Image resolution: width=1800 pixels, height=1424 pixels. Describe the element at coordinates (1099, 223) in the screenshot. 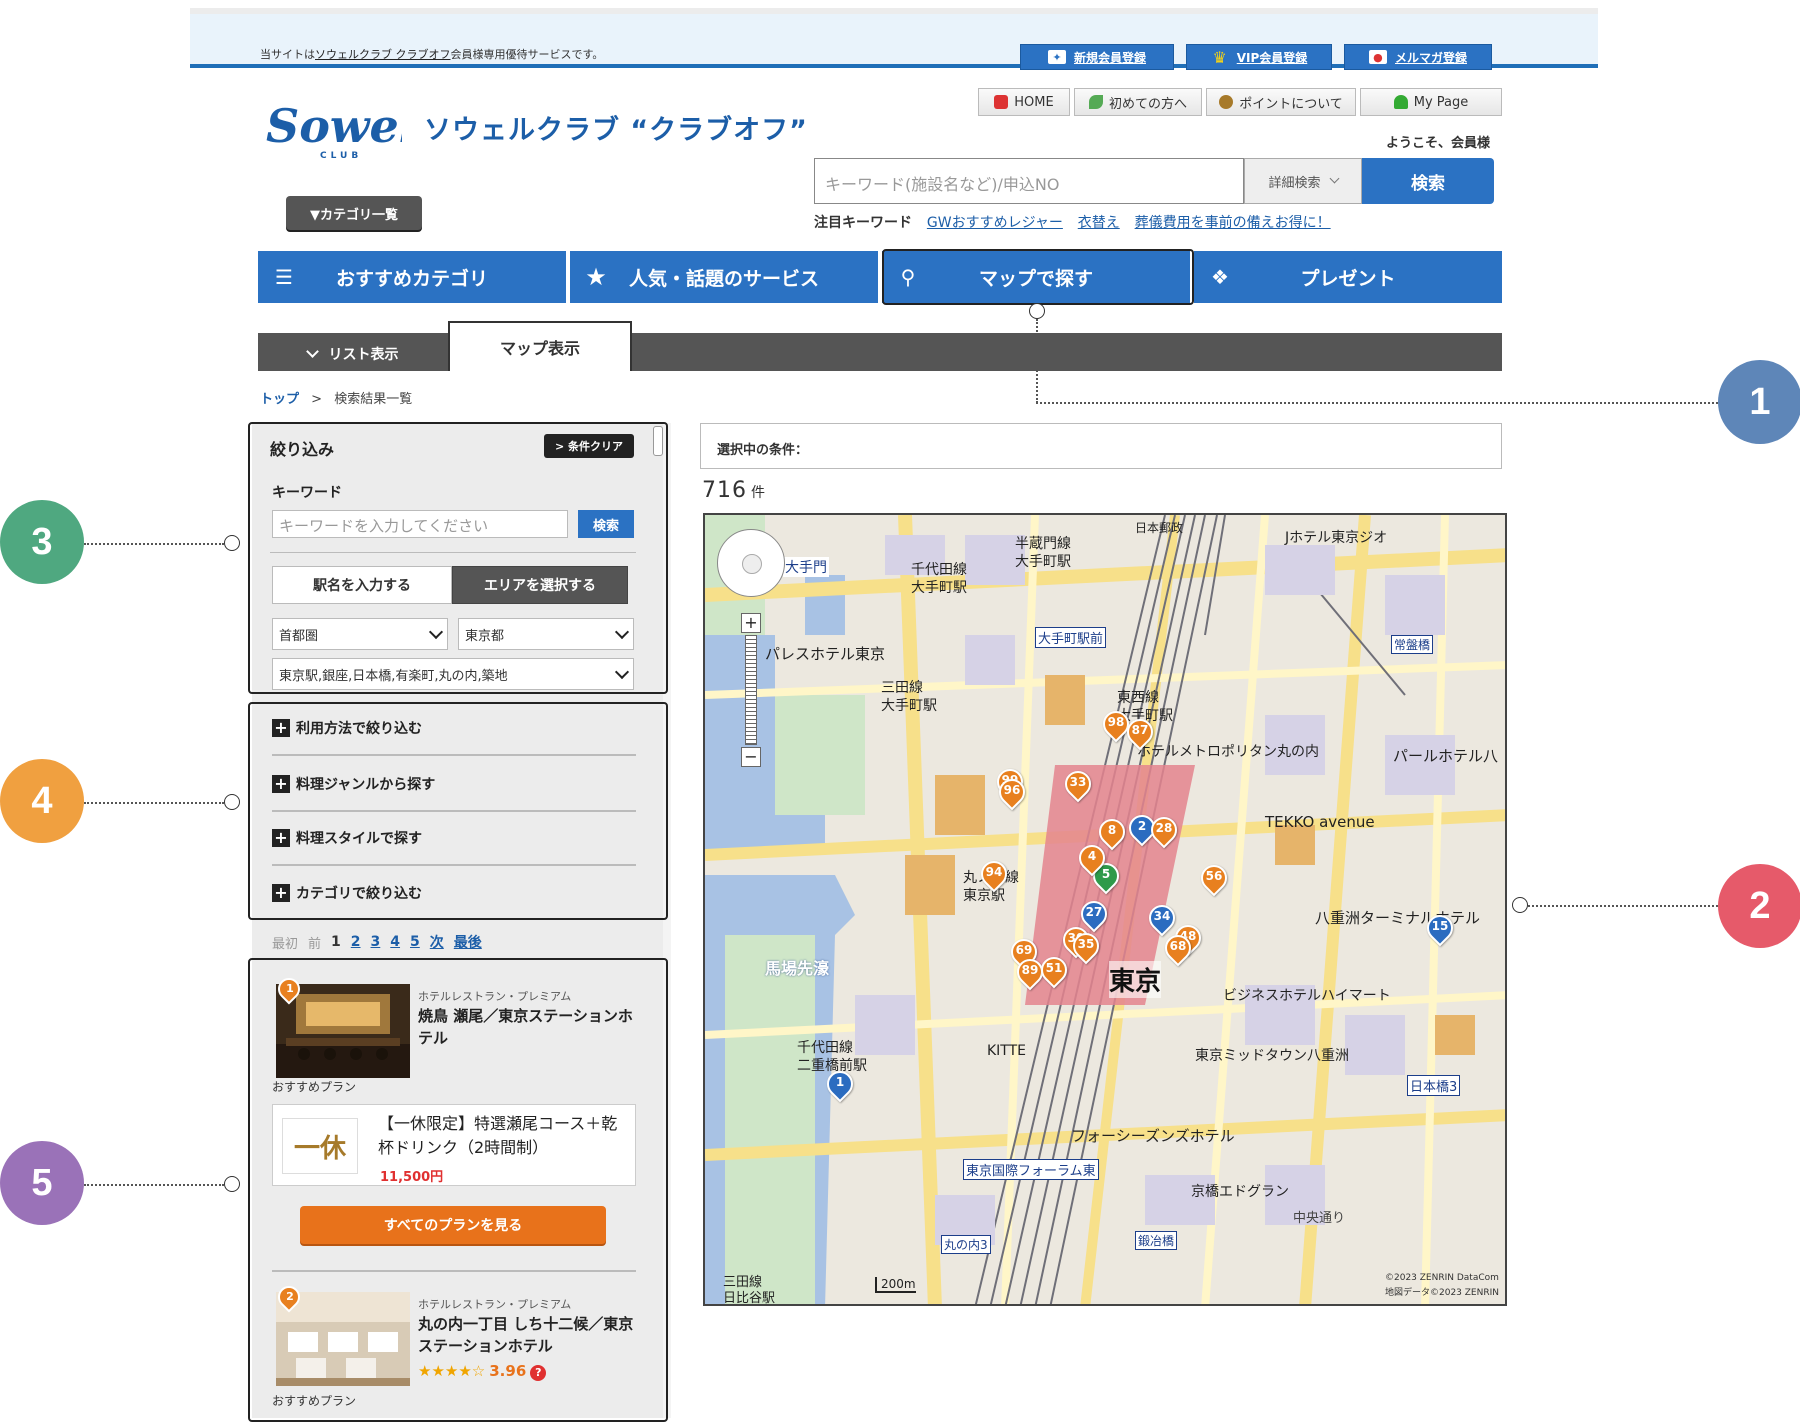

I see `keyword-link: 衣替え` at that location.